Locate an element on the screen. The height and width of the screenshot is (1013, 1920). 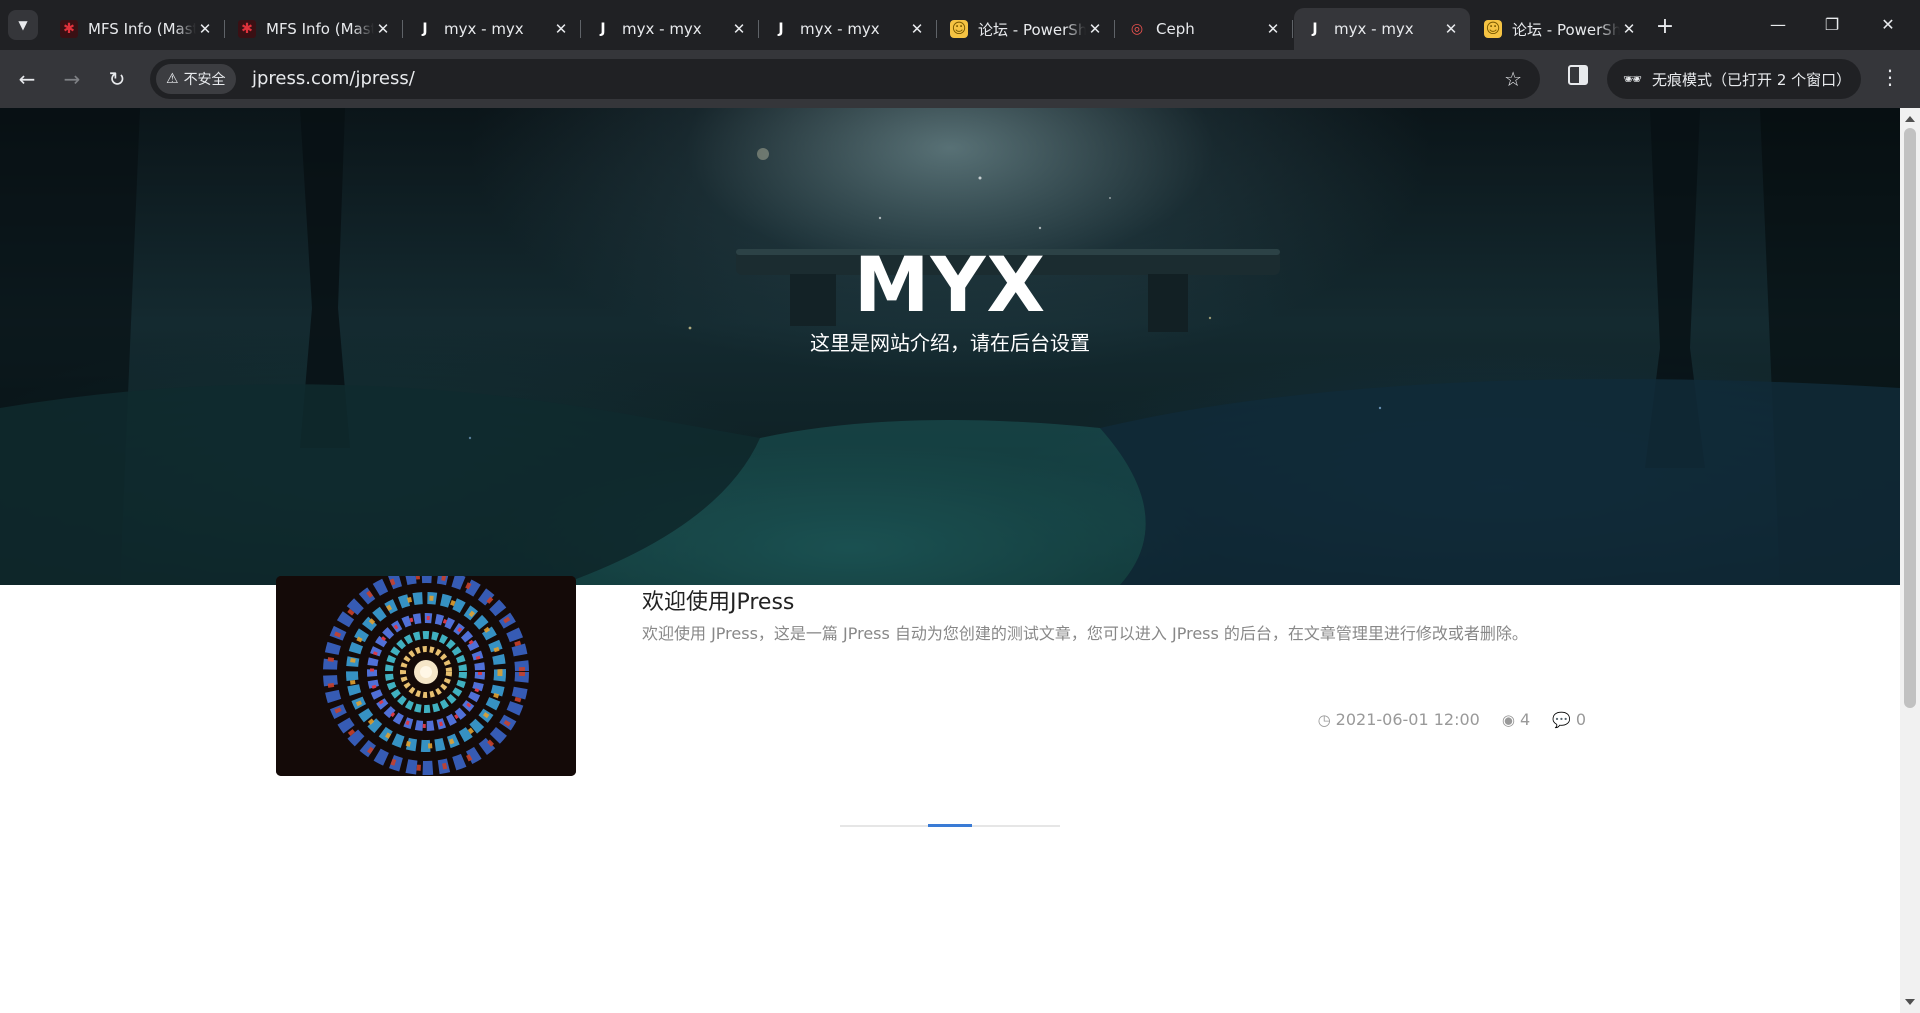
post-comments: 💬 0 is located at coordinates (1569, 719).